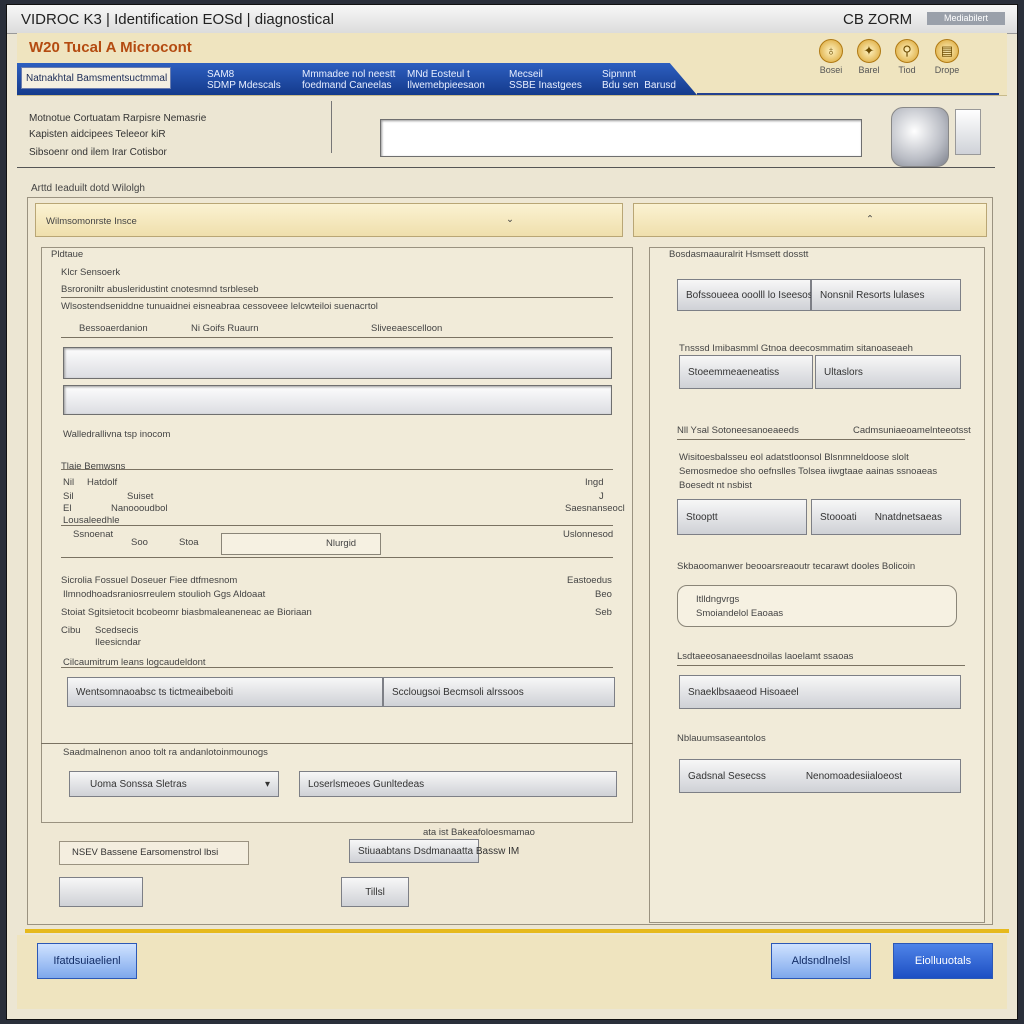 This screenshot has width=1024, height=1024. I want to click on table-cell: Saesnanseocl, so click(595, 508).